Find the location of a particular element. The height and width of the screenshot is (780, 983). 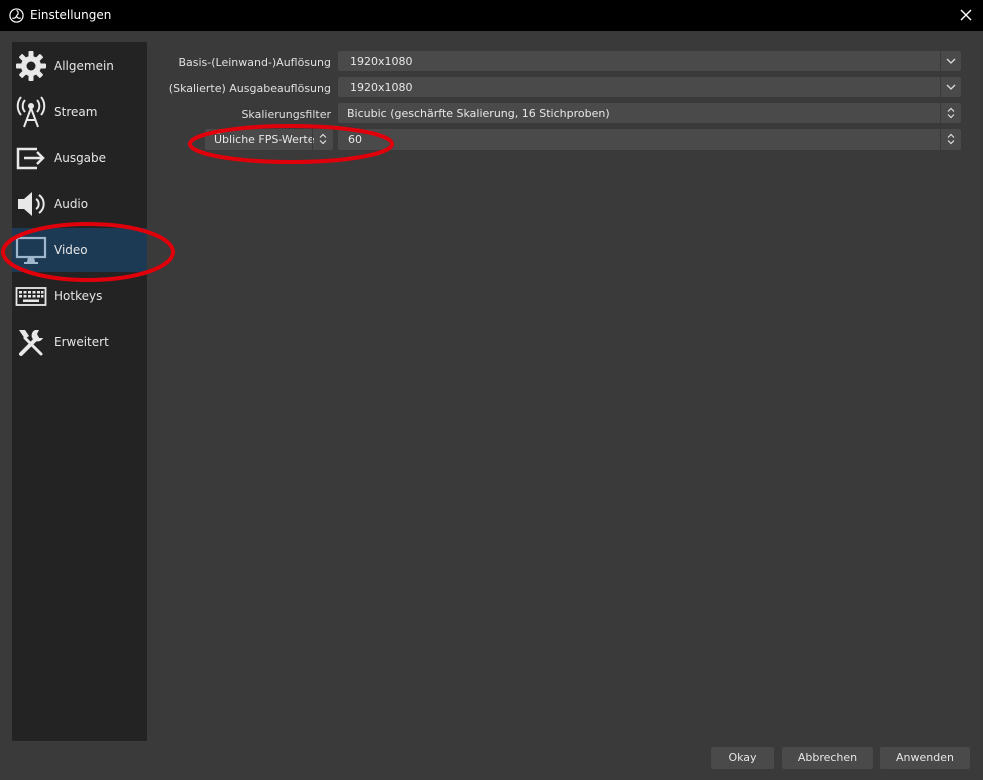

fps-value-select: 60 is located at coordinates (649, 139).